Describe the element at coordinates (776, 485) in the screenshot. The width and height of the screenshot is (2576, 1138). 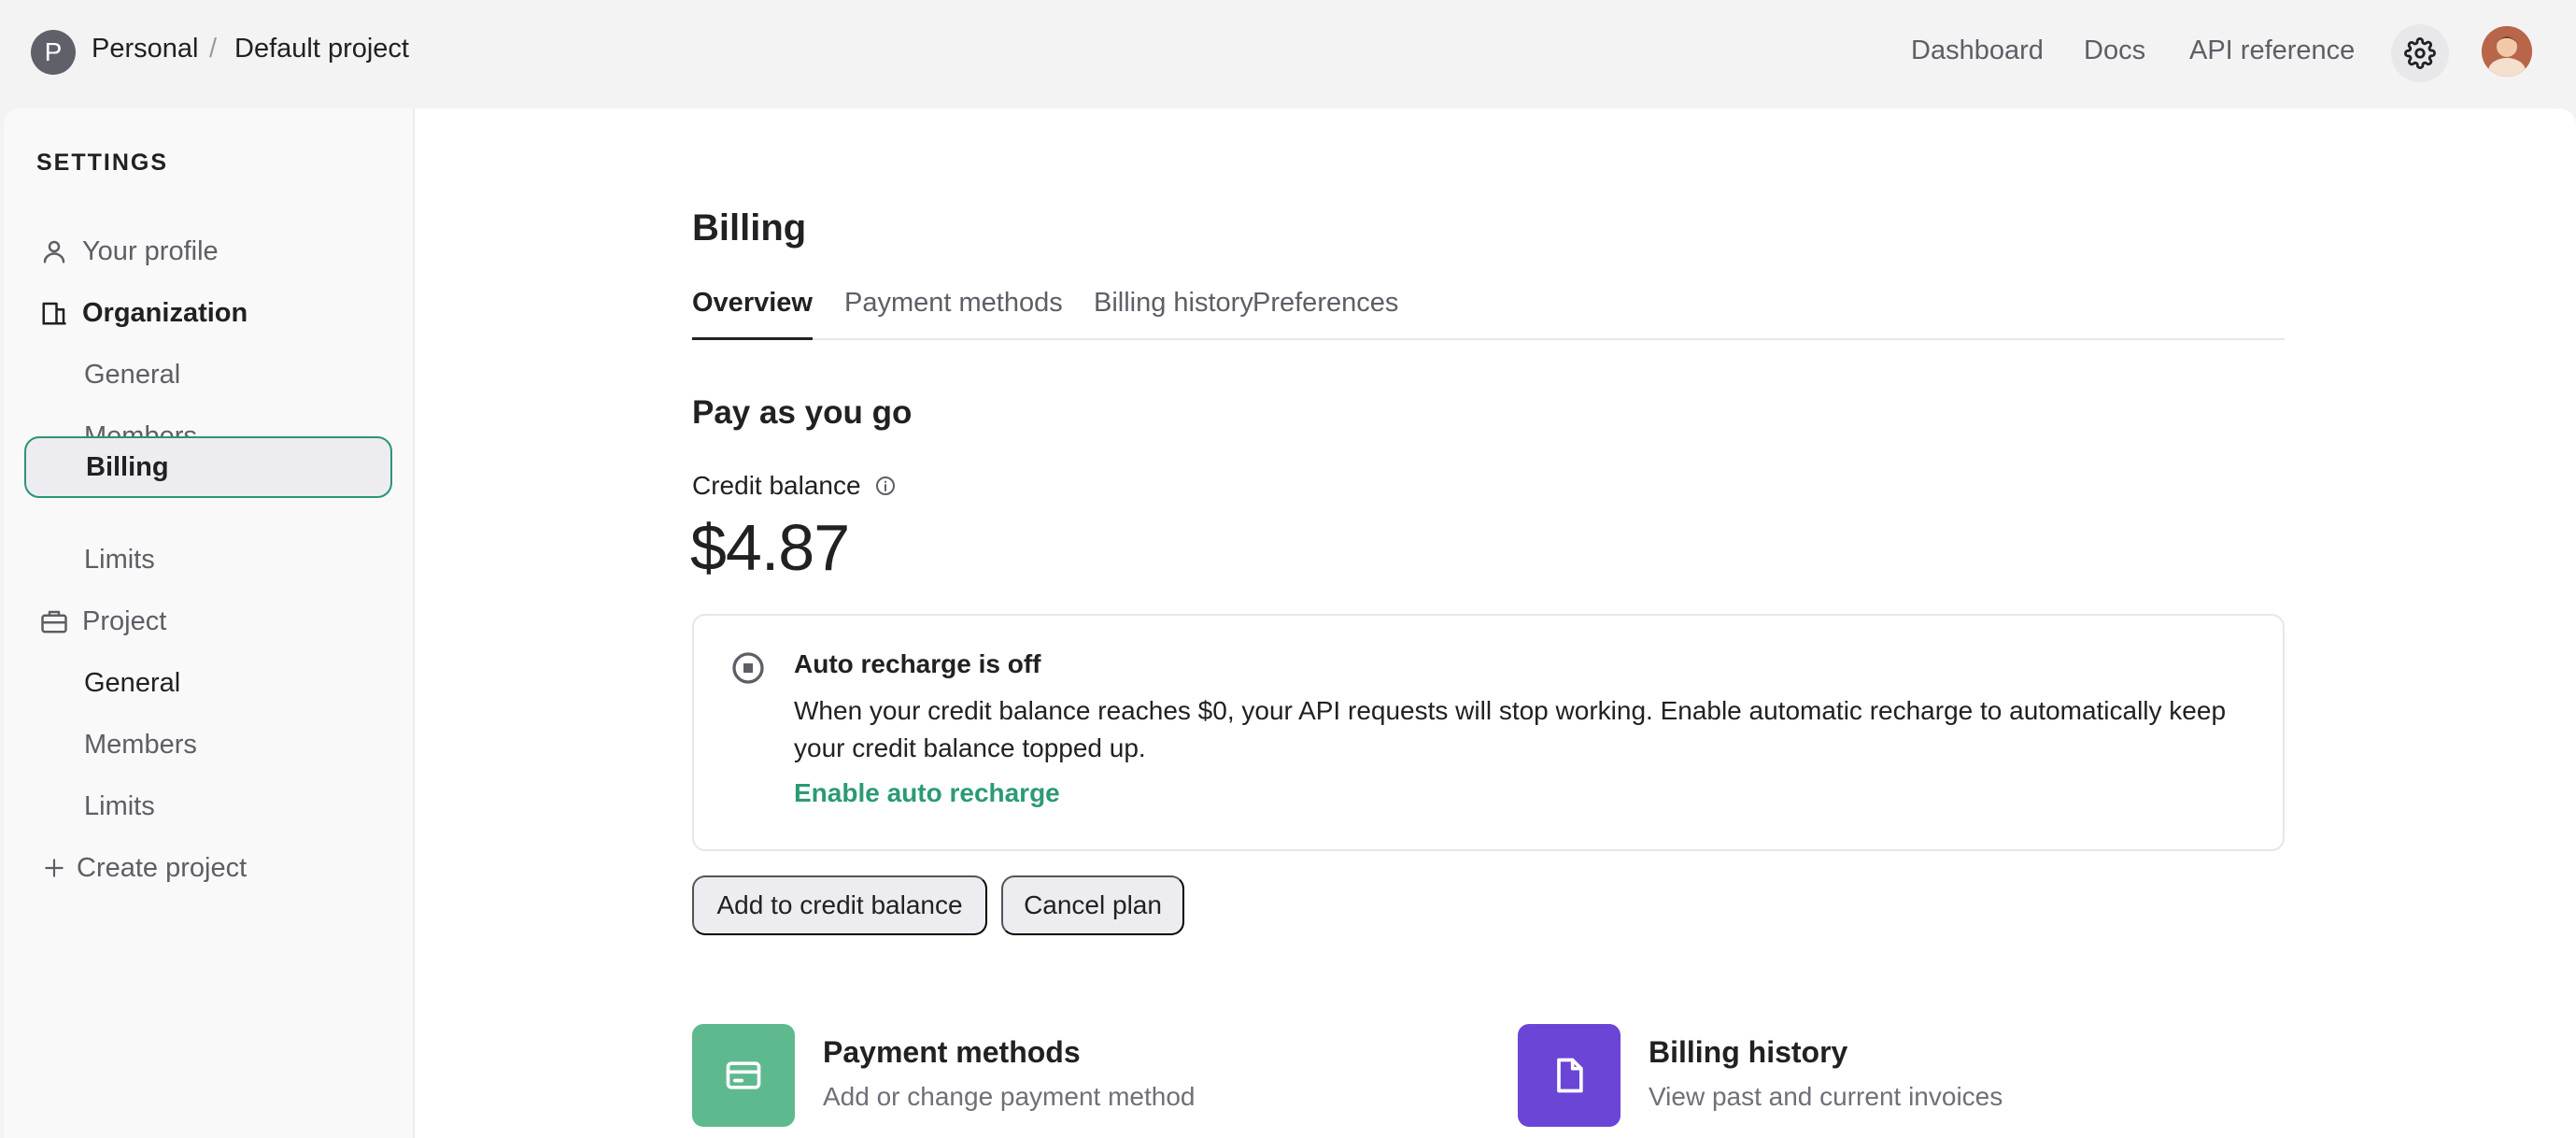
I see `credit-balance-text: Credit balance` at that location.